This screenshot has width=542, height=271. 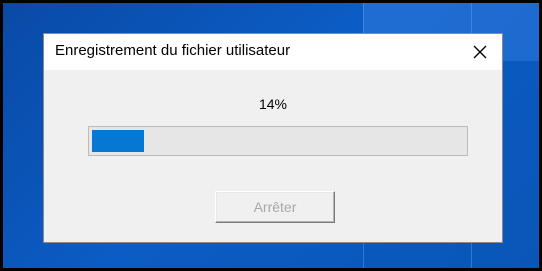 I want to click on progress-bar-fill, so click(x=118, y=141).